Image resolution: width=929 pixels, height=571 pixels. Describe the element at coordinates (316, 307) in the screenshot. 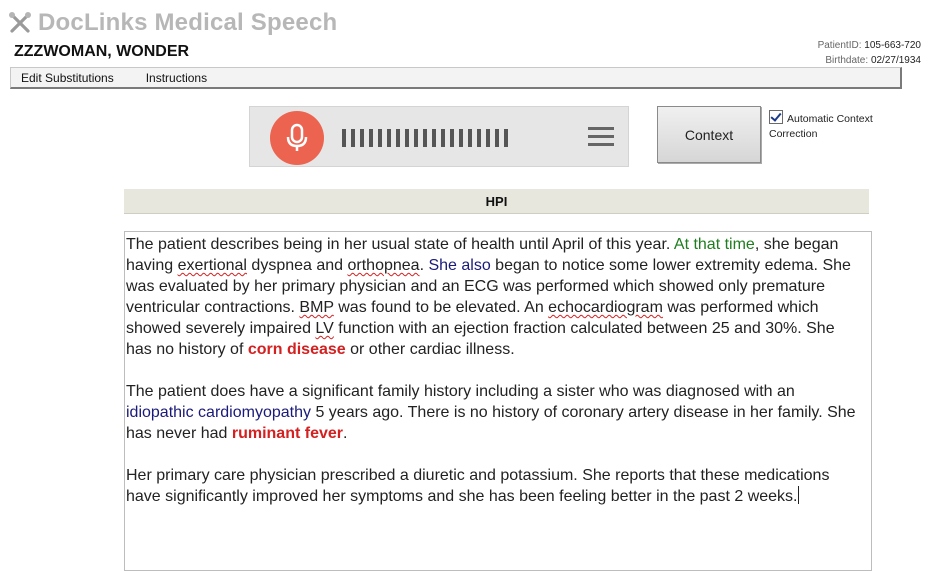

I see `spelling-flag: BMP` at that location.